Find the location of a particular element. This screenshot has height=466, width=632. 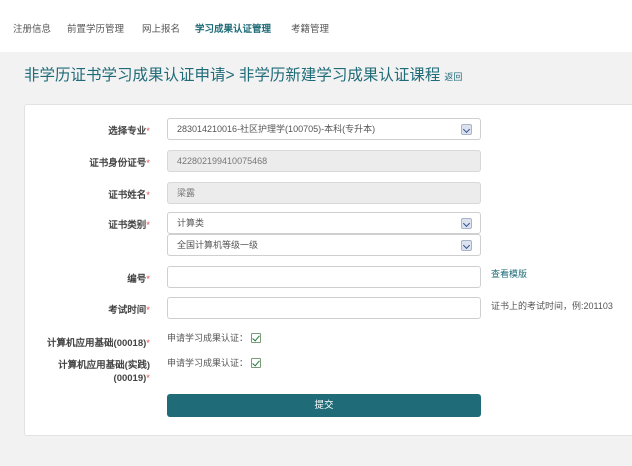

submit-button: 提交 is located at coordinates (324, 405).